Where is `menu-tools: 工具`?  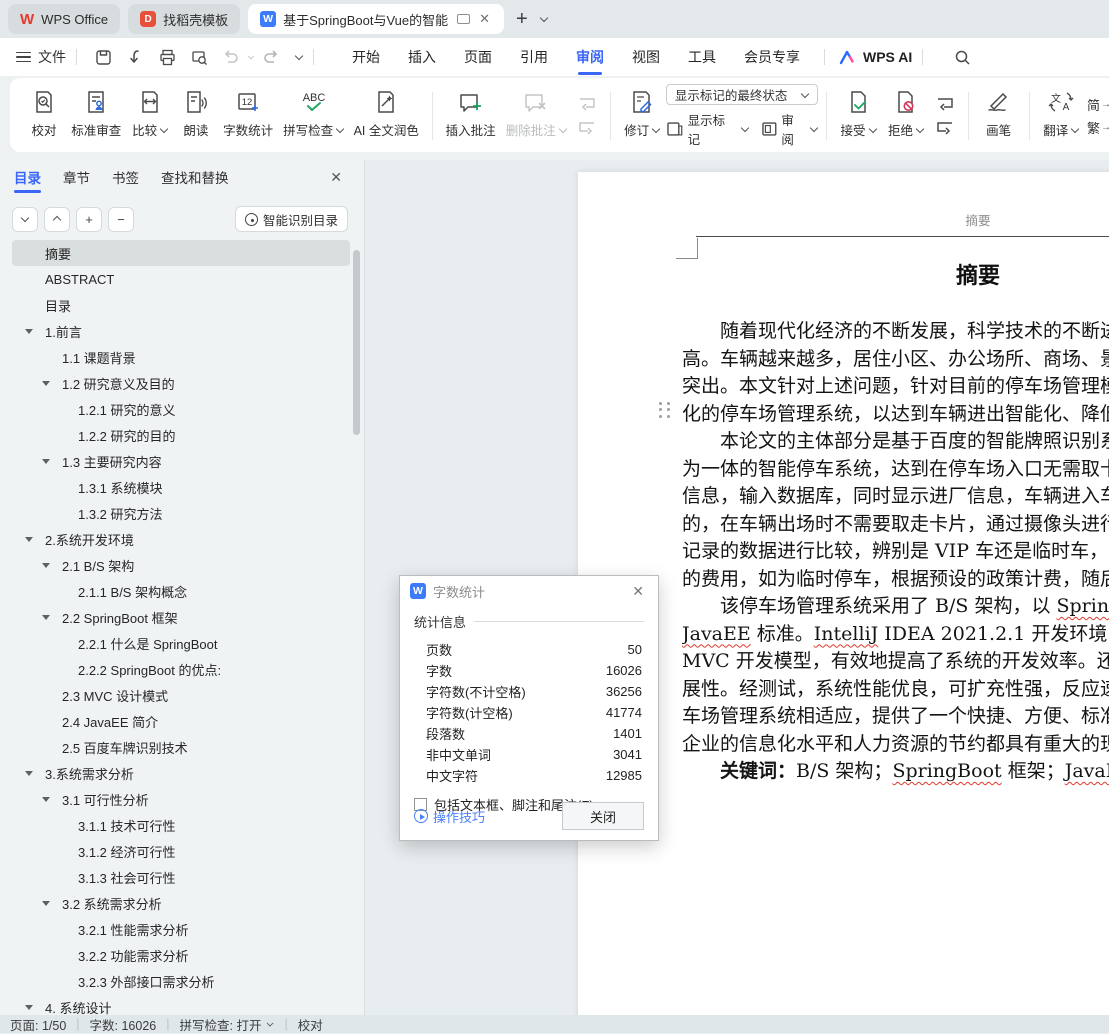
menu-tools: 工具 is located at coordinates (702, 57).